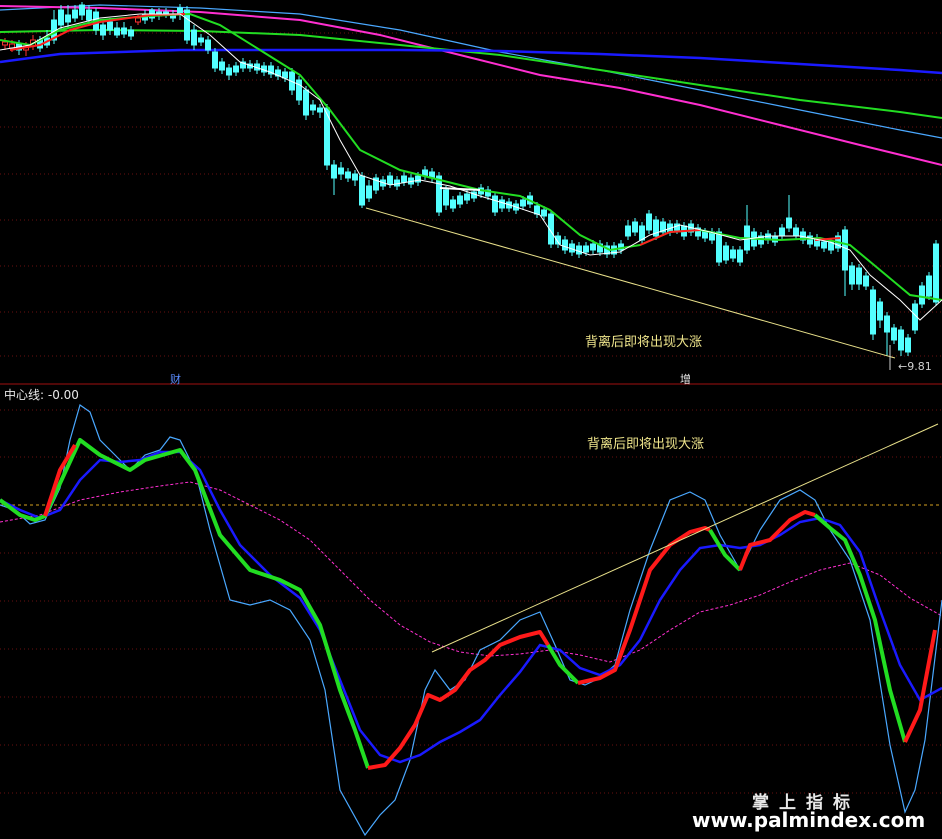 This screenshot has height=839, width=942. I want to click on ma-long-green-line, so click(471, 73).